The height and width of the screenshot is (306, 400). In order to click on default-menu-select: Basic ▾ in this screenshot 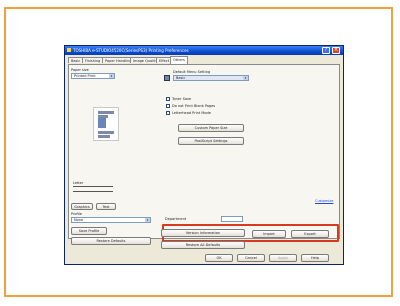, I will do `click(211, 78)`.